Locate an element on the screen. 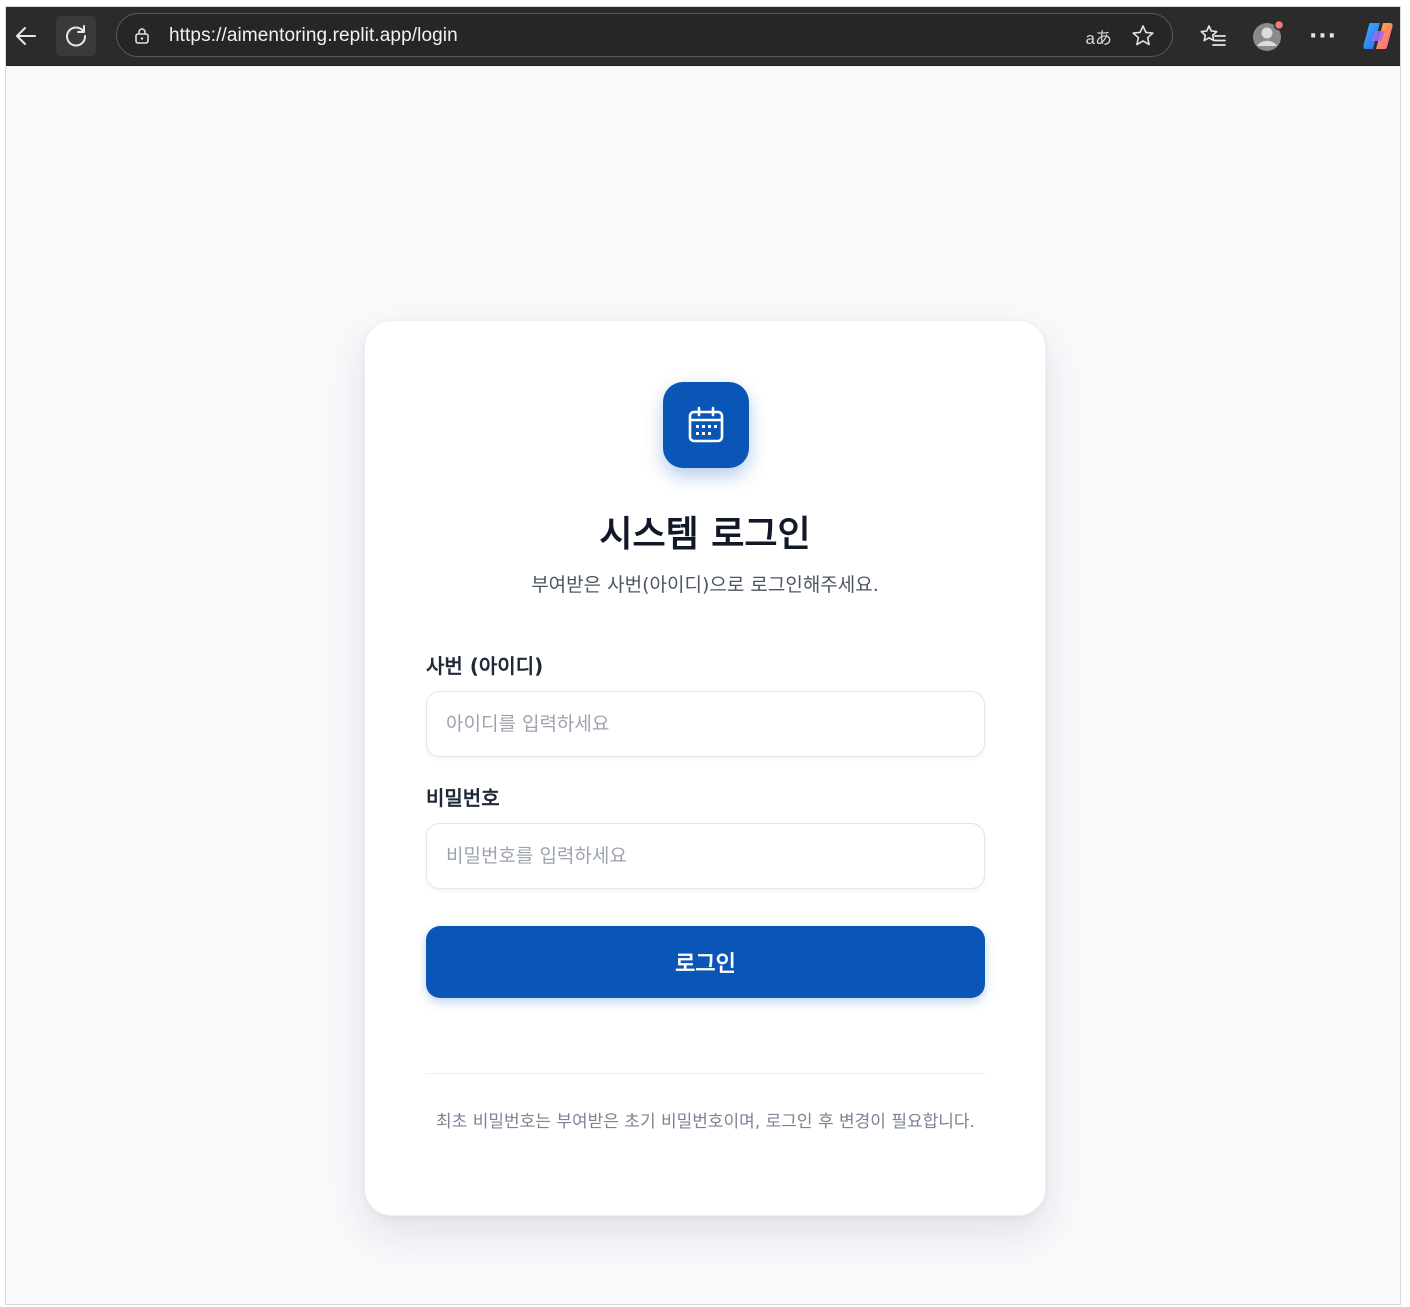 This screenshot has height=1307, width=1410. profile-avatar-icon is located at coordinates (1269, 35).